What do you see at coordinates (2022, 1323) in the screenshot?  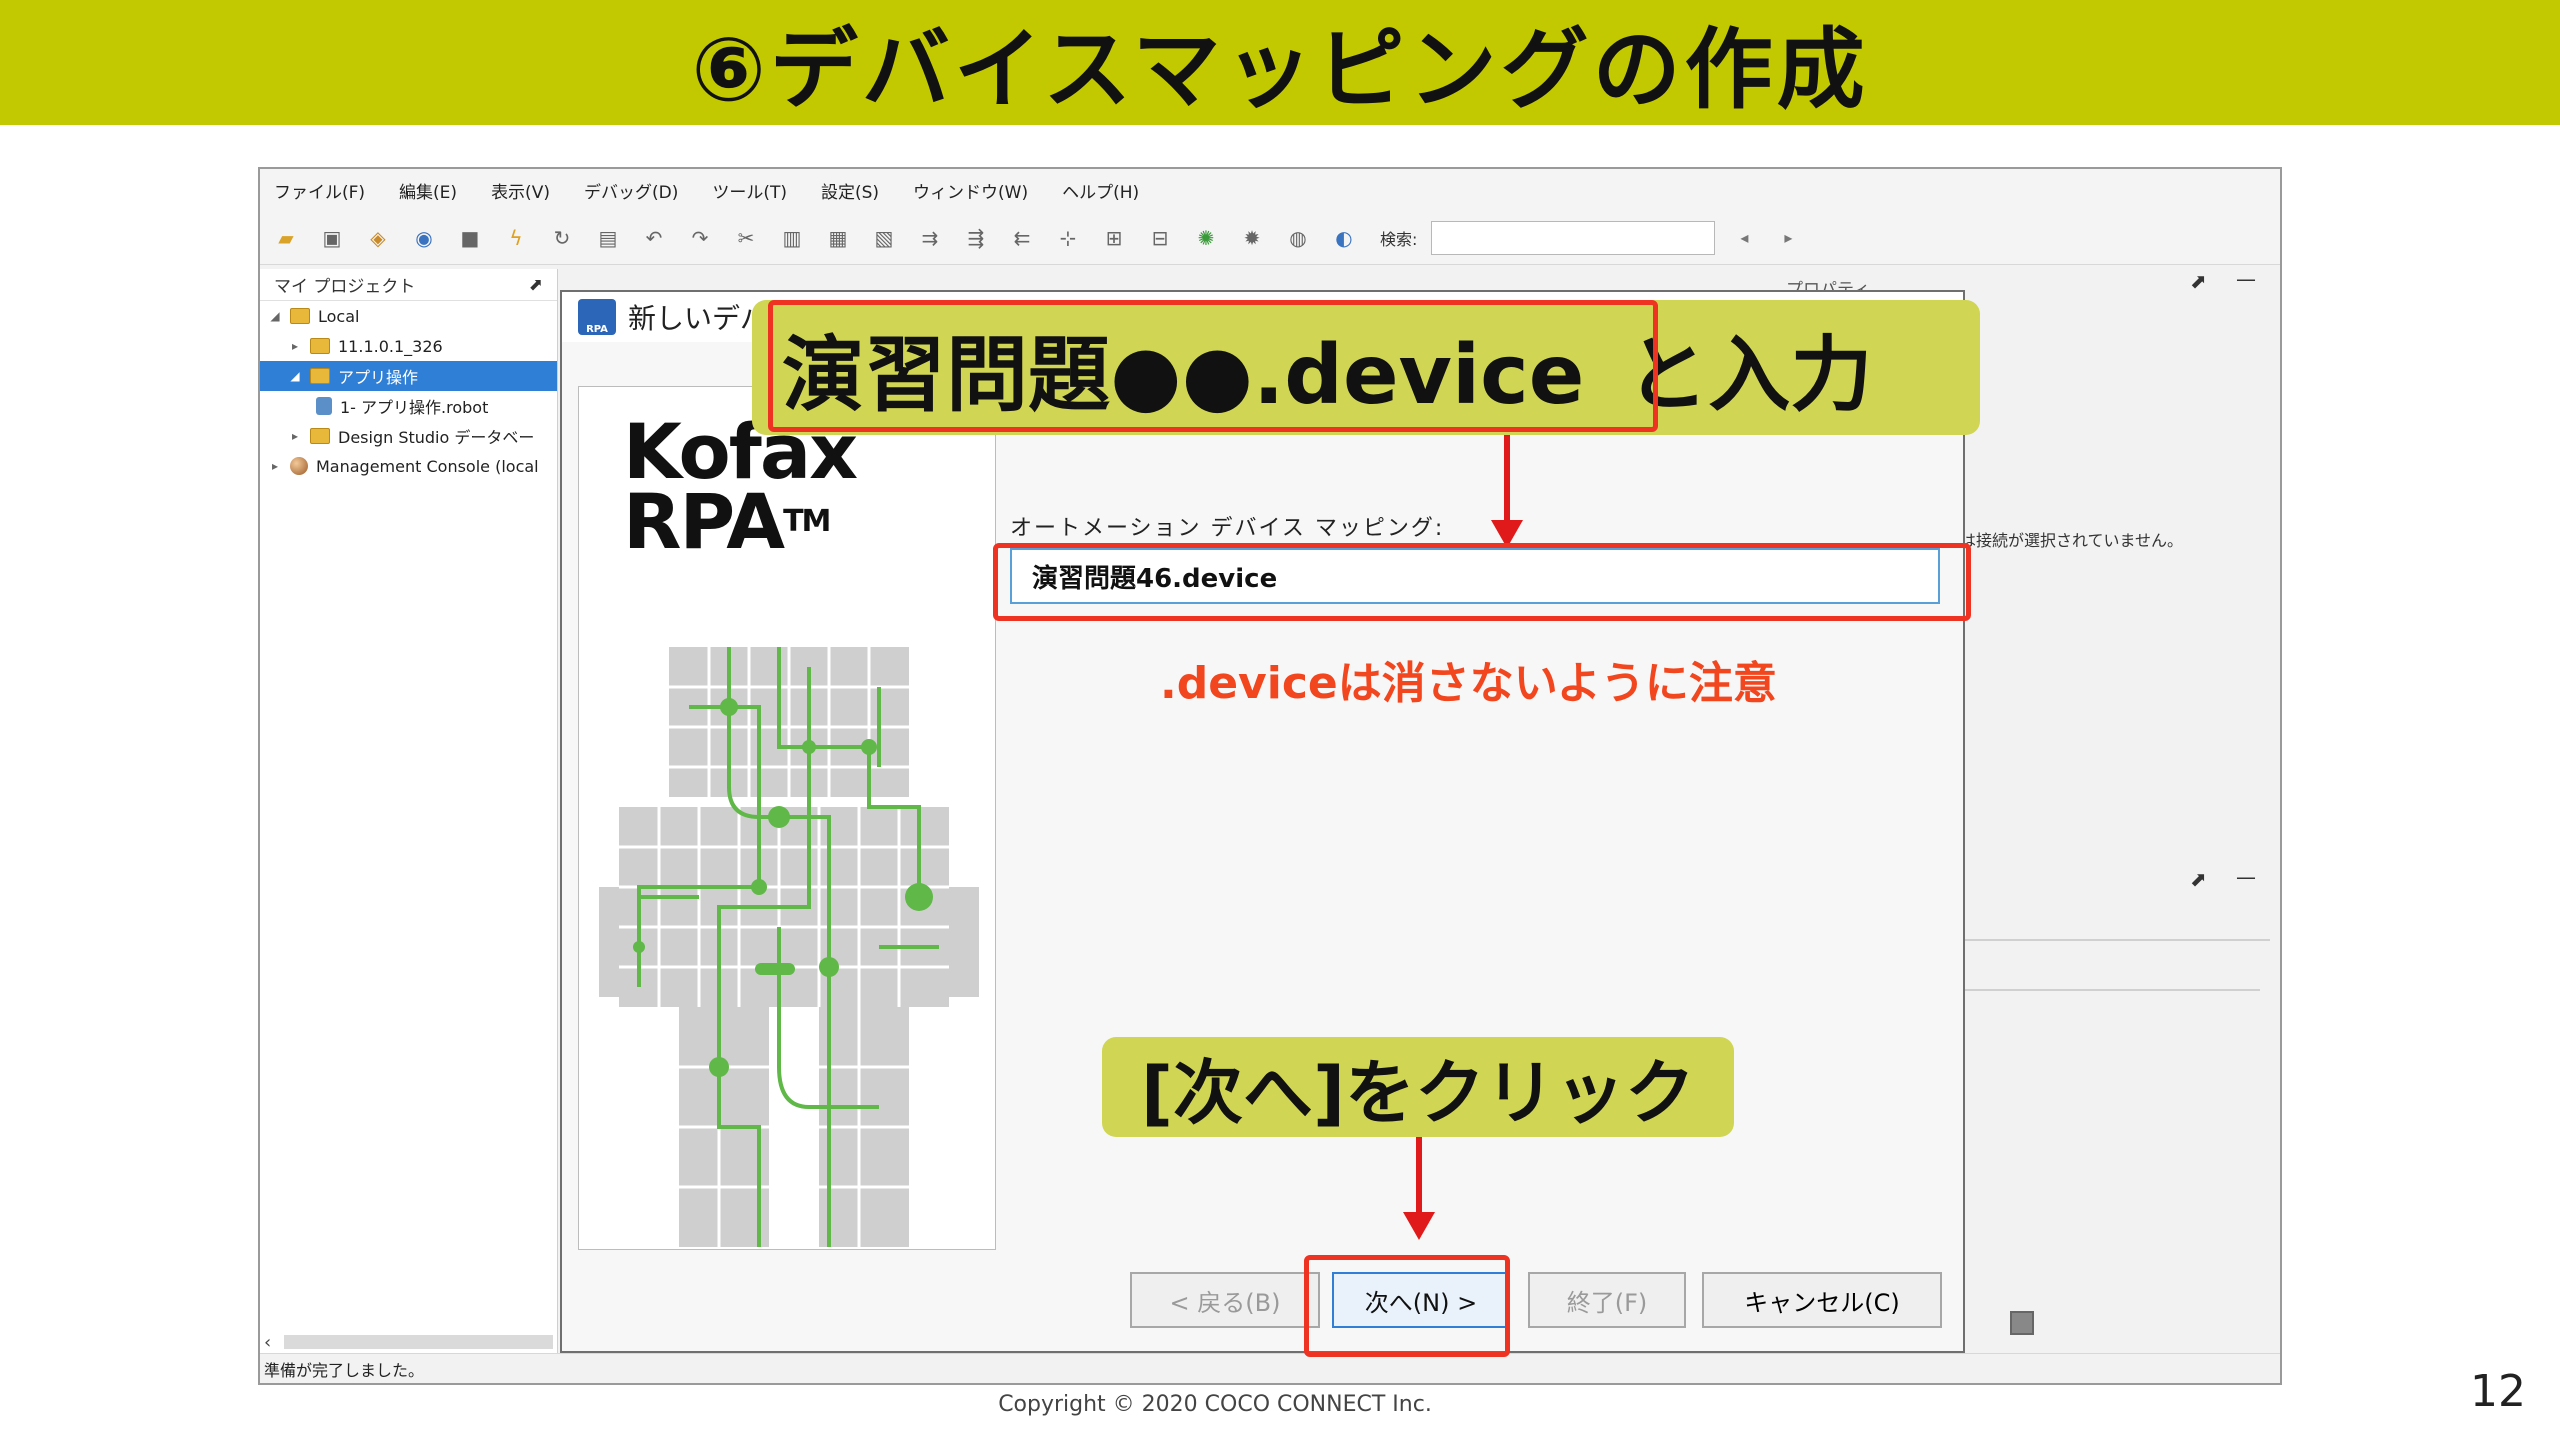 I see `grid-icon` at bounding box center [2022, 1323].